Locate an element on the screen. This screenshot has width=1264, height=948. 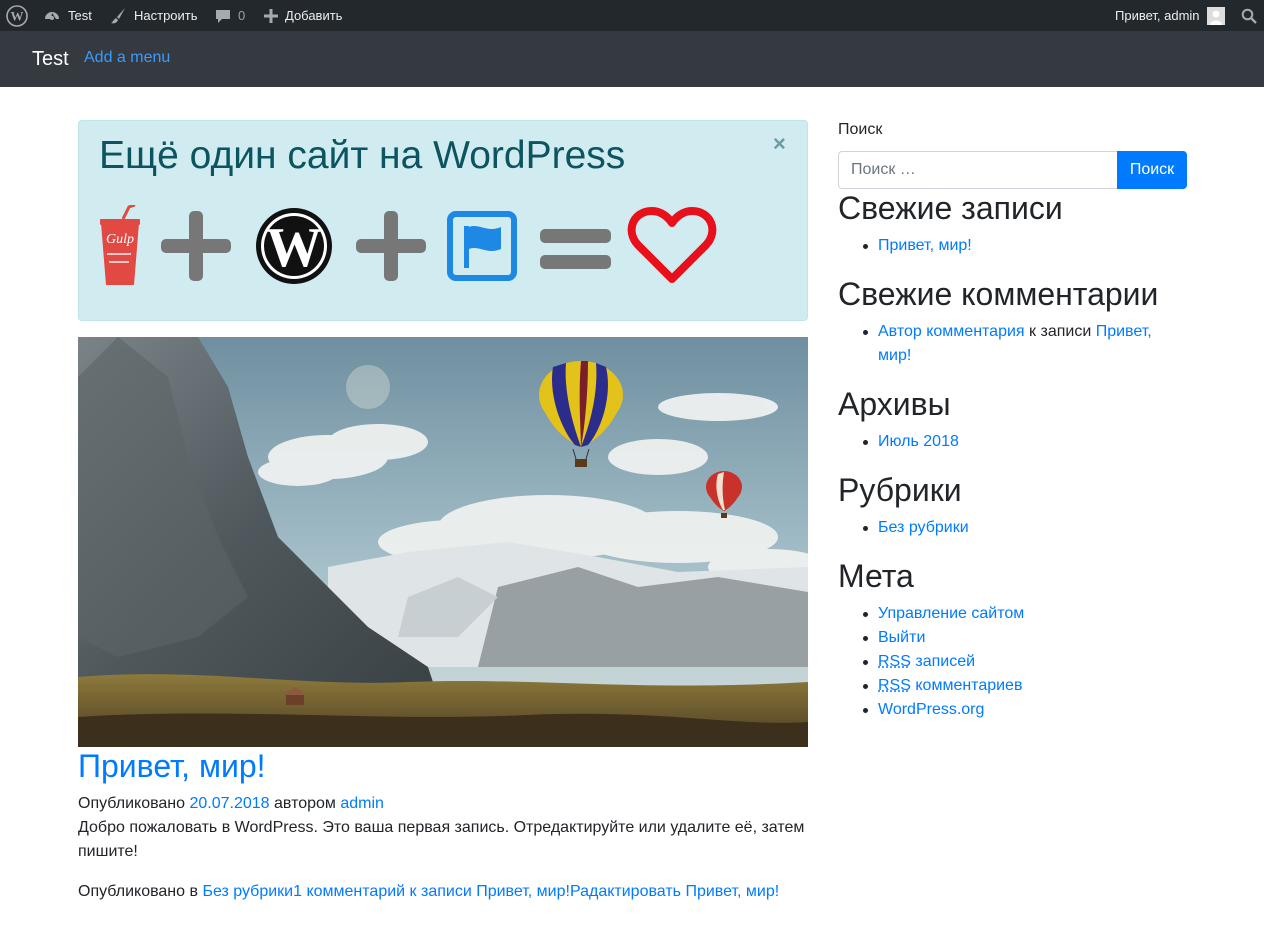
header-alert: Ещё один сайт на WordPress × Gulp W is located at coordinates (443, 220).